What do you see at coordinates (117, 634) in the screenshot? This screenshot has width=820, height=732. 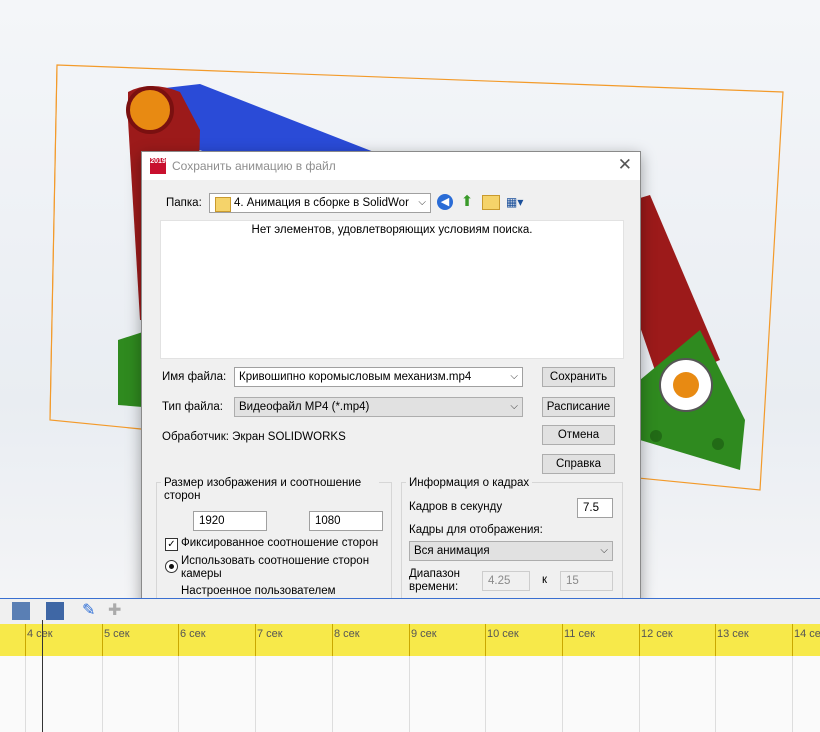 I see `timeline-tick-label: 5 сек` at bounding box center [117, 634].